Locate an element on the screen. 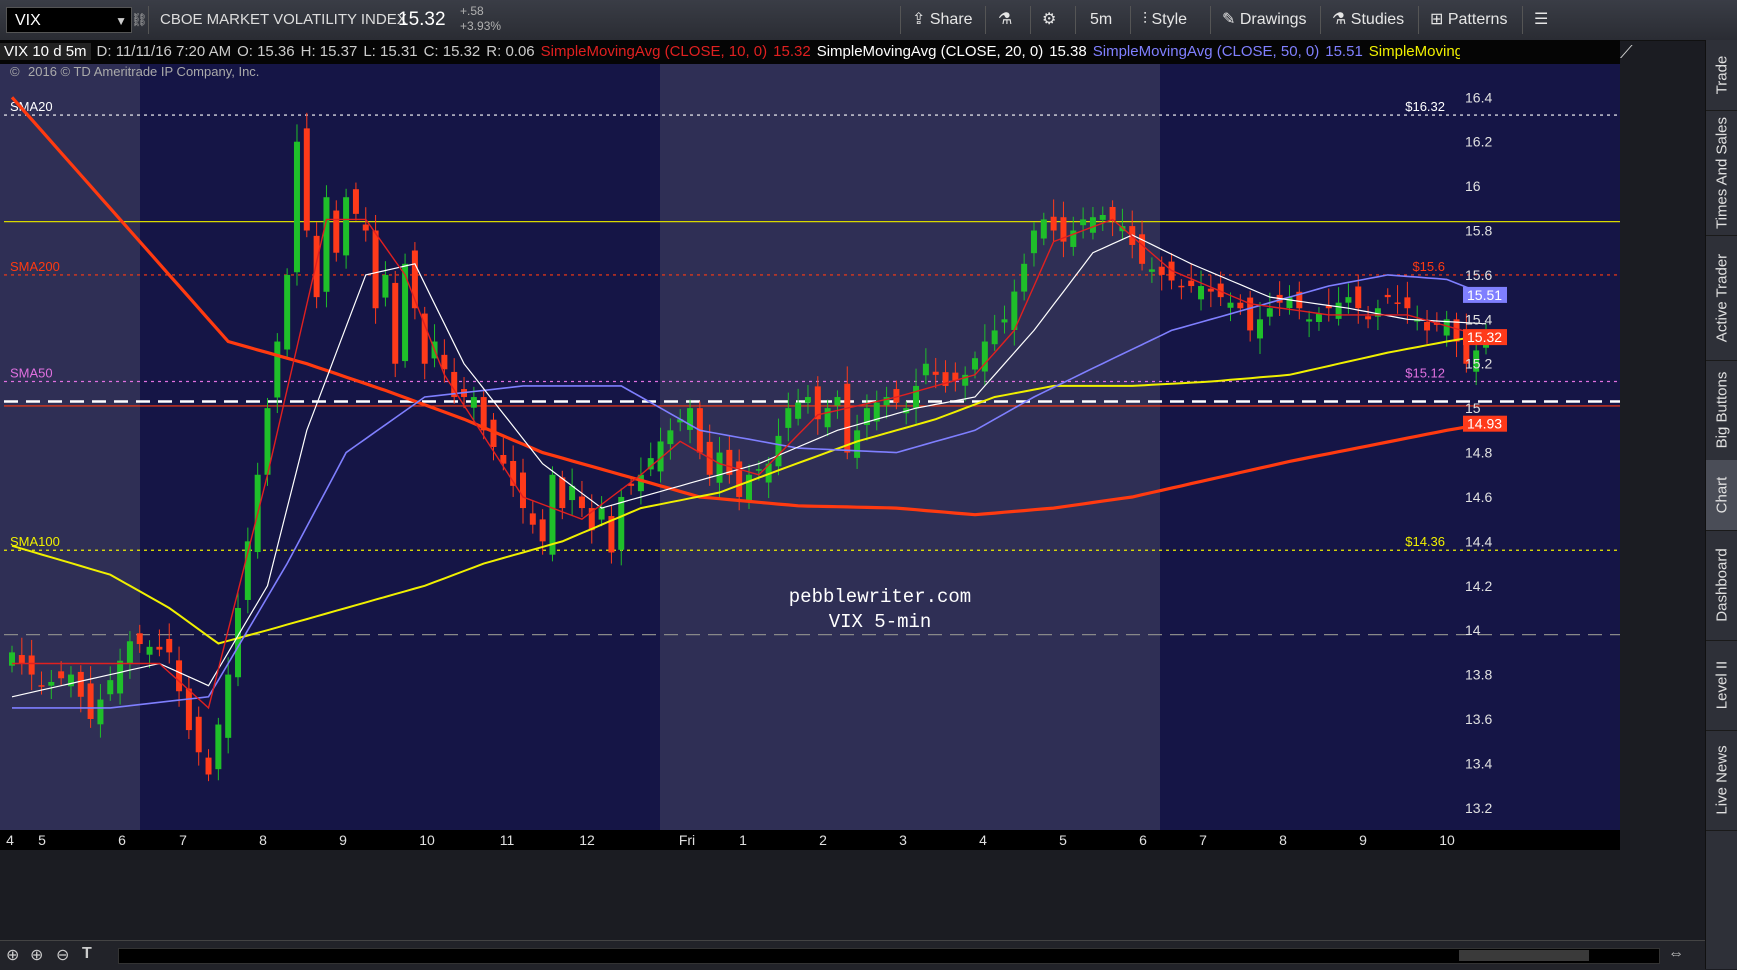  tab-active-trader: Active Trader is located at coordinates (1721, 298).